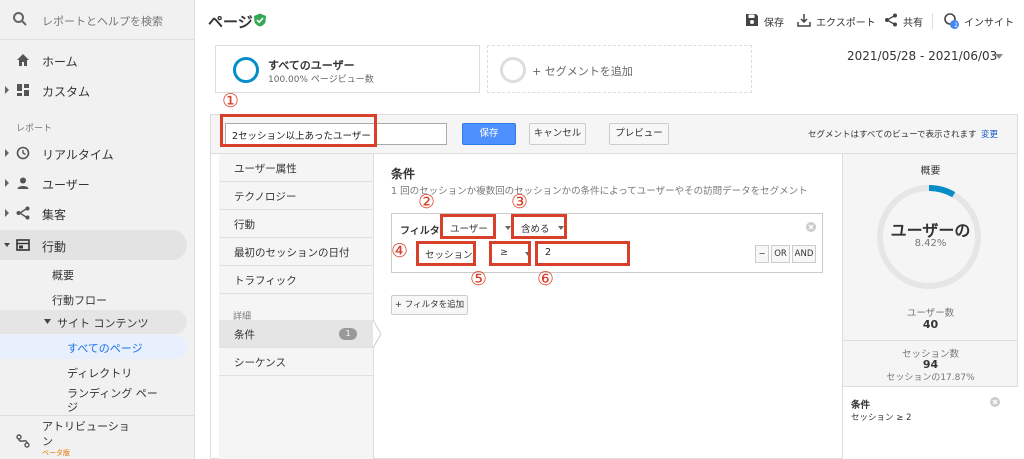 This screenshot has height=459, width=1024. I want to click on sidebar-item-behavior: 行動, so click(93, 245).